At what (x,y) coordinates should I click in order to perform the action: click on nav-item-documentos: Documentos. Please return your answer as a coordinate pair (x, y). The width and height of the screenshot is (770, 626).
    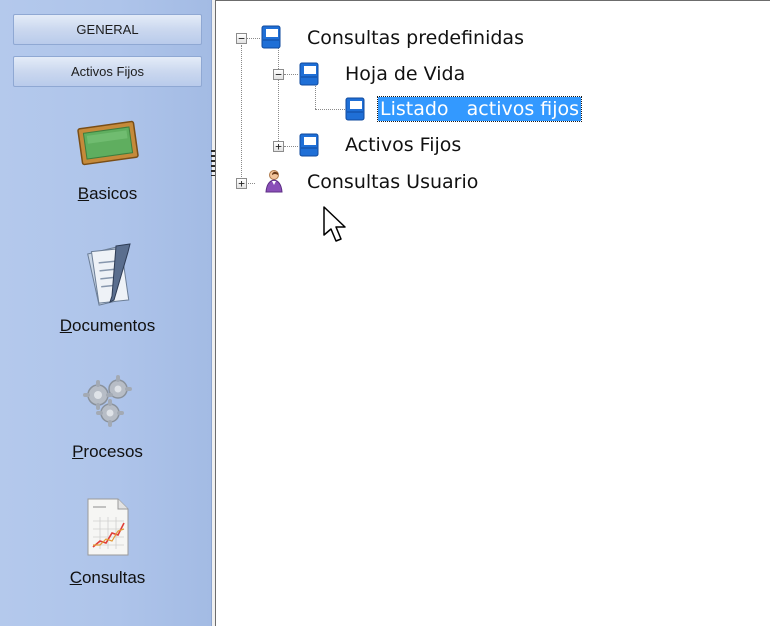
    Looking at the image, I should click on (107, 295).